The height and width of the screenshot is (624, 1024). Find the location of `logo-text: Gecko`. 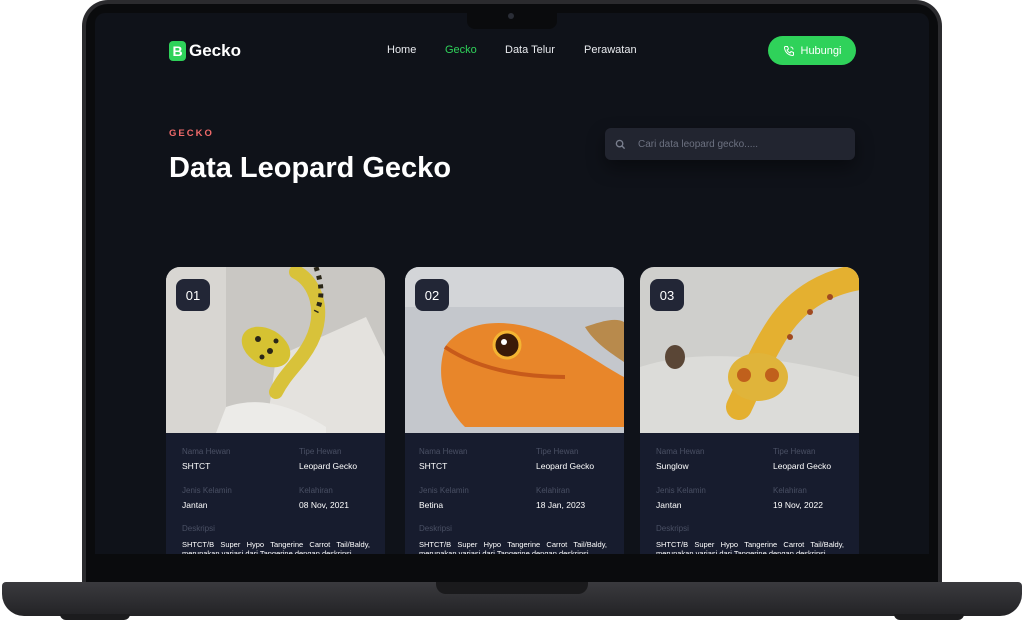

logo-text: Gecko is located at coordinates (215, 50).